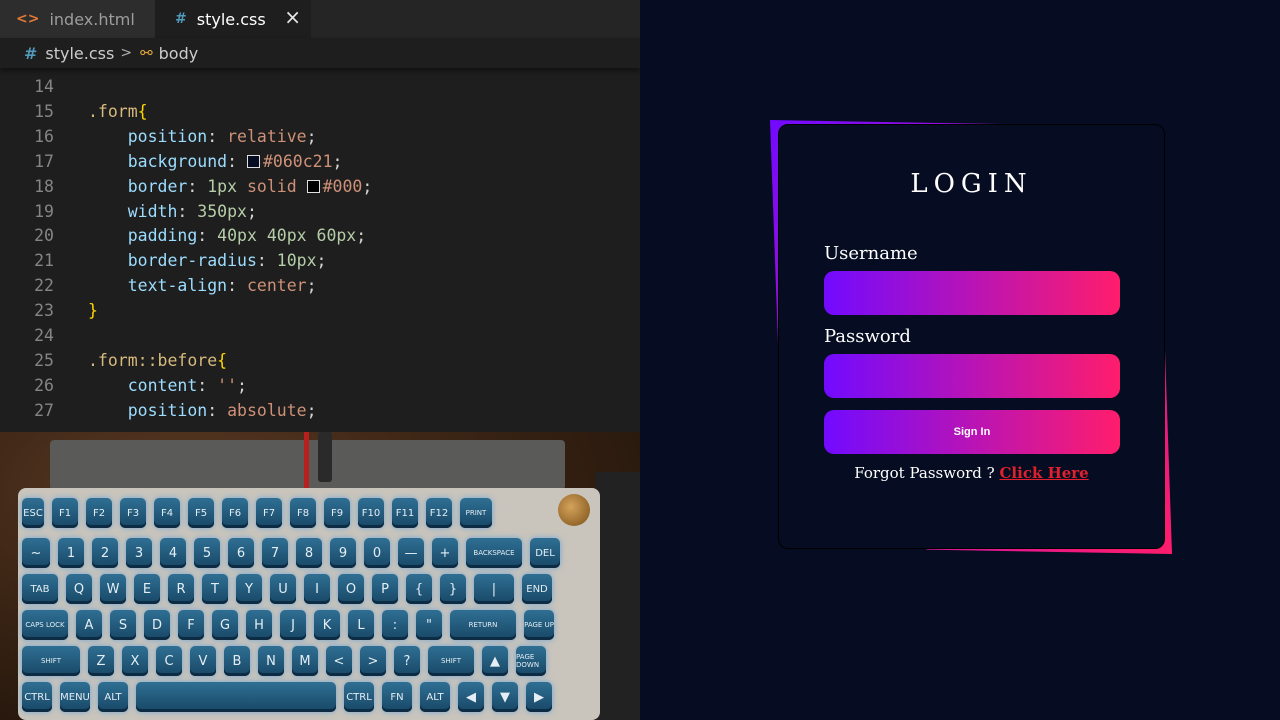 Image resolution: width=1280 pixels, height=720 pixels. I want to click on keyboard-key: F11, so click(405, 513).